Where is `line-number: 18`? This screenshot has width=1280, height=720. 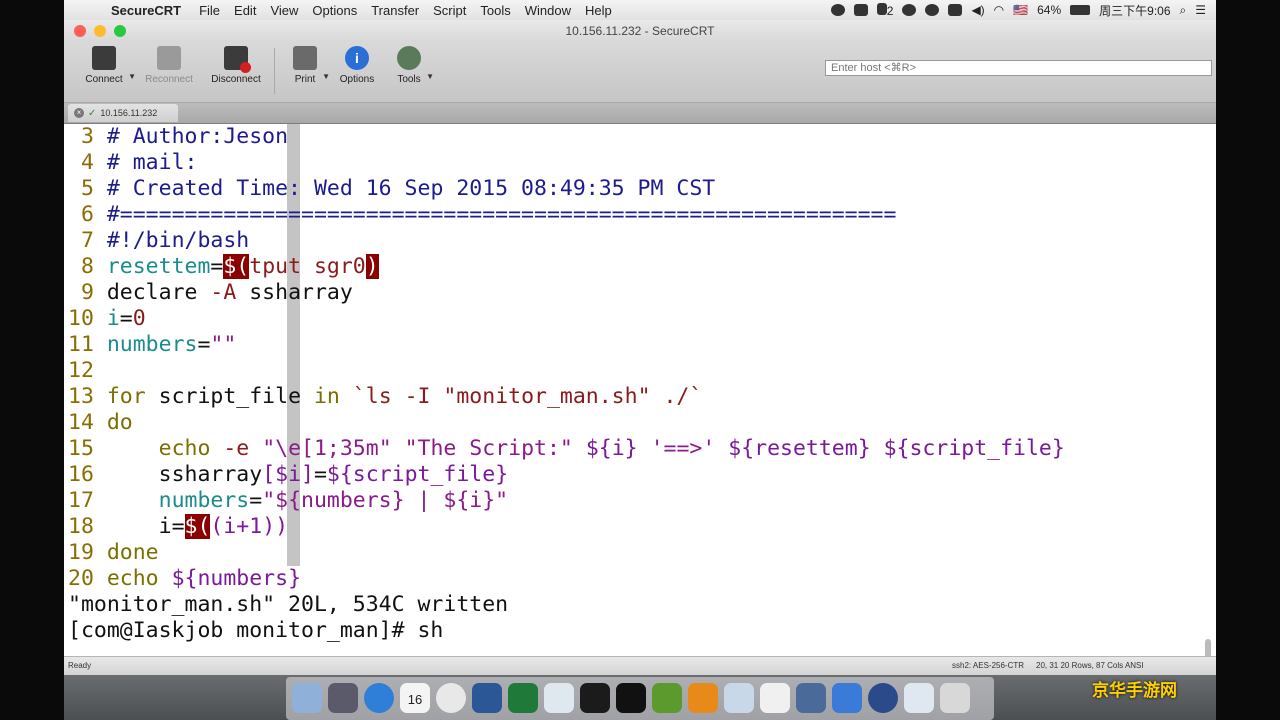 line-number: 18 is located at coordinates (87, 526).